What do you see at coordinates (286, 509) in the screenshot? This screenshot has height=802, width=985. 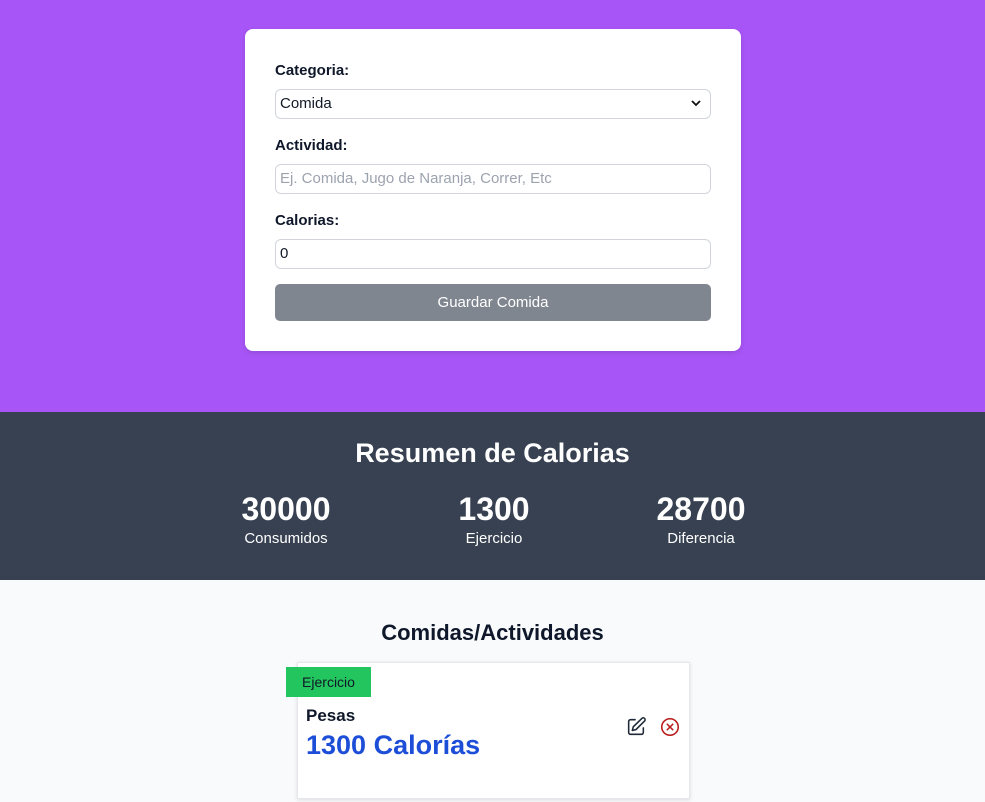 I see `stat-value: 30000` at bounding box center [286, 509].